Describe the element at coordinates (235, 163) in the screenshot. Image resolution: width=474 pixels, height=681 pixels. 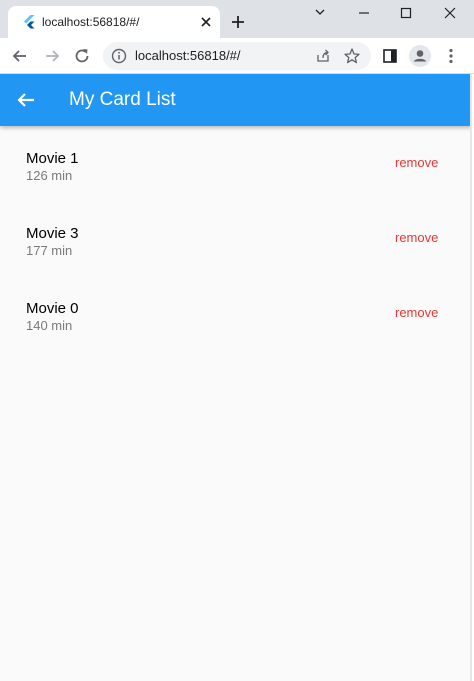
I see `list-item: Movie 1 126 min remove` at that location.